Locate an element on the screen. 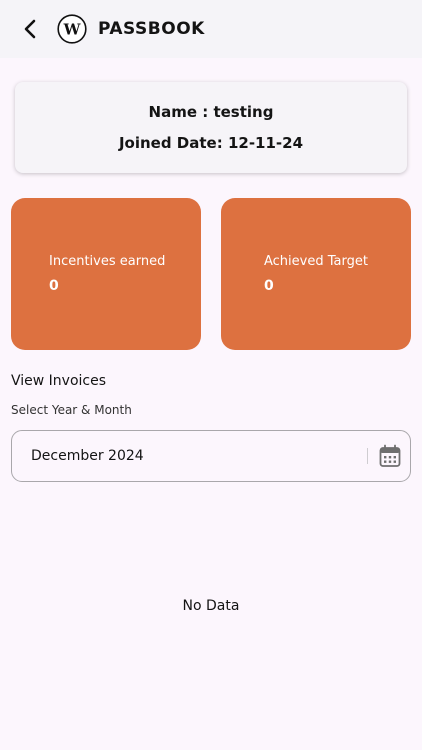 The width and height of the screenshot is (422, 750). view-invoices-heading: View Invoices is located at coordinates (59, 381).